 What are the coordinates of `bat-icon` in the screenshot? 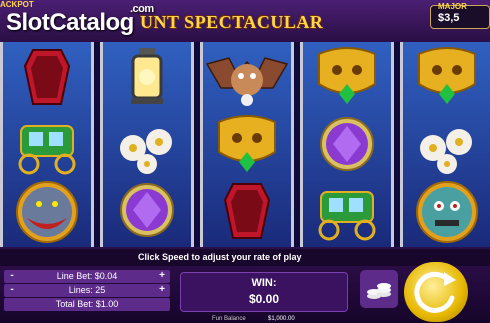 It's located at (247, 81).